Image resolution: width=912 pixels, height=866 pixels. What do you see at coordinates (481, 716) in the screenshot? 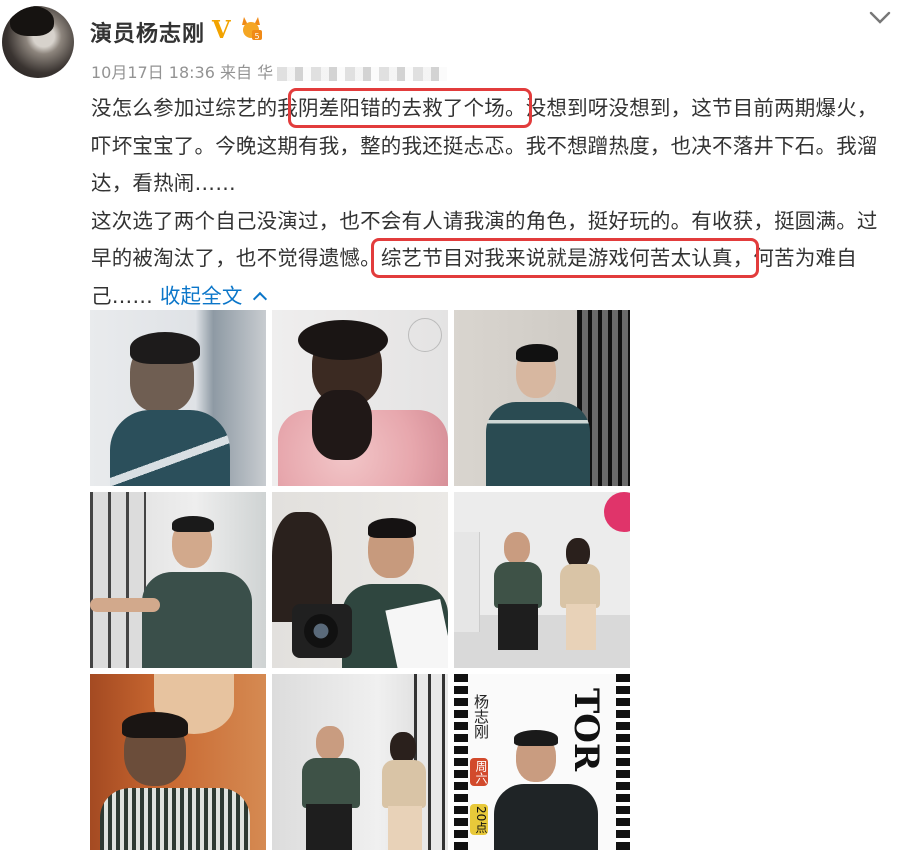
I see `vertical-name: 杨志刚` at bounding box center [481, 716].